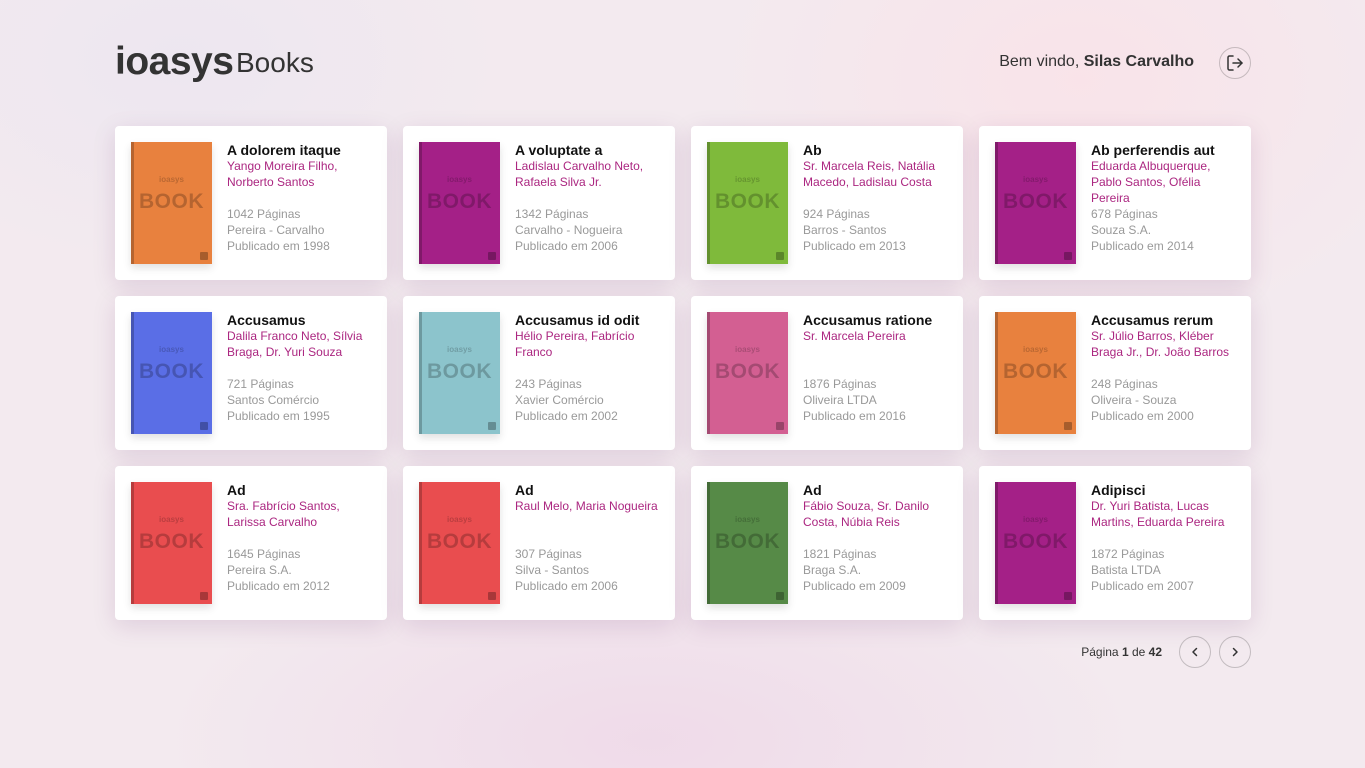  Describe the element at coordinates (259, 570) in the screenshot. I see `book-publisher: Pereira S.A.` at that location.